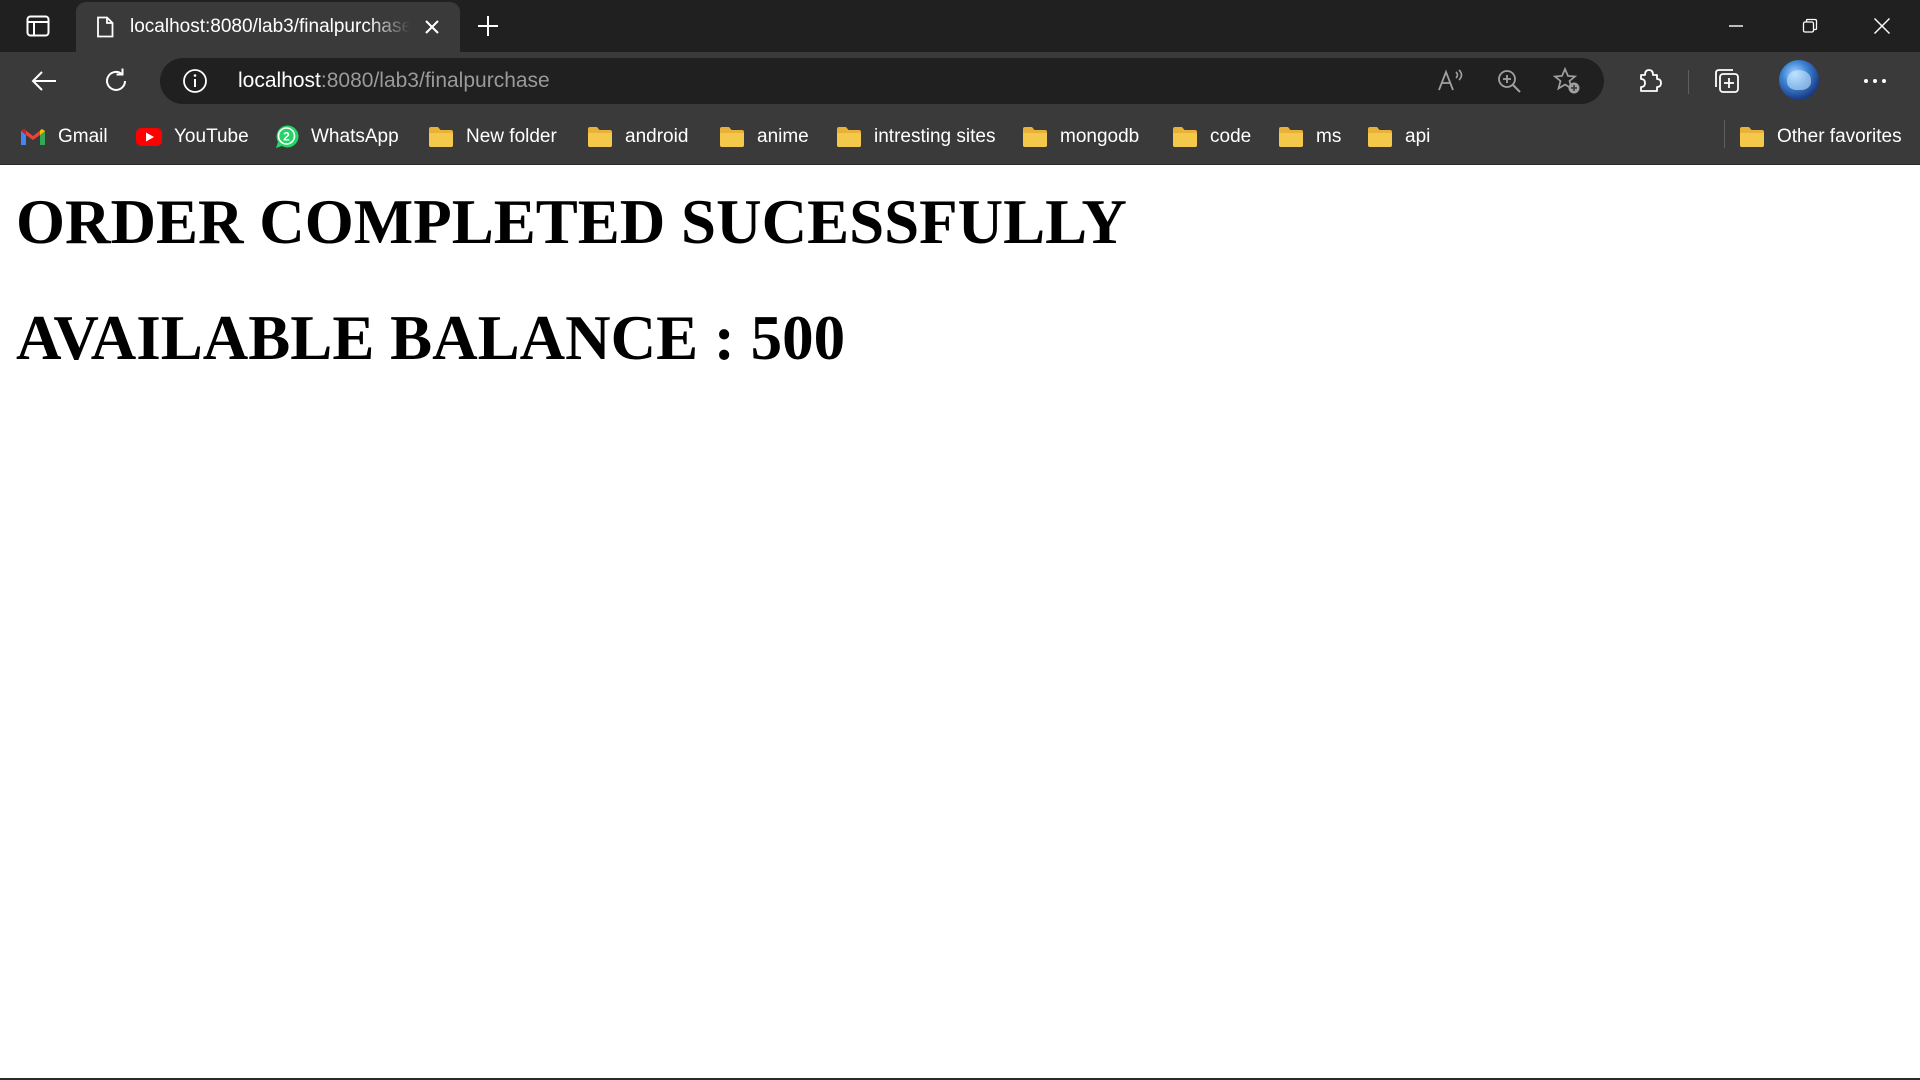 The height and width of the screenshot is (1080, 1920). I want to click on address-bar: localhost:8080/lab3/finalpurchase, so click(882, 81).